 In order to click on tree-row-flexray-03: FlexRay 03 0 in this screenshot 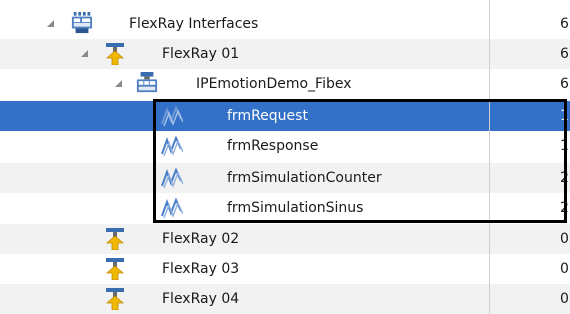, I will do `click(285, 269)`.